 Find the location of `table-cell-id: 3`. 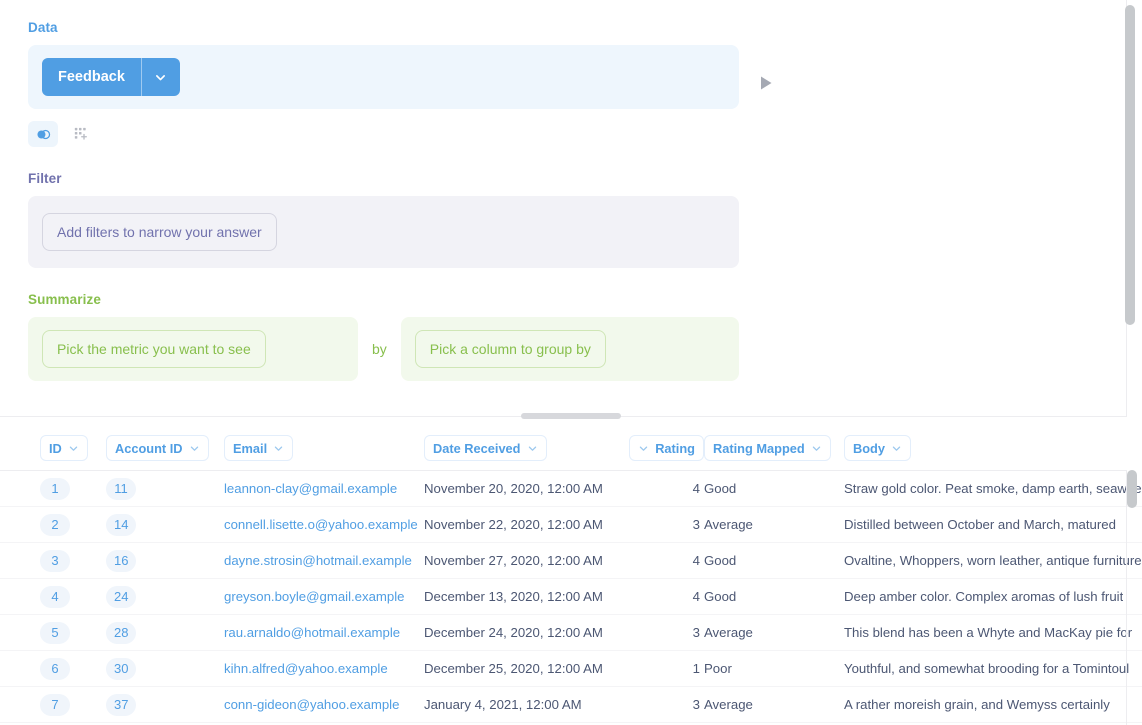

table-cell-id: 3 is located at coordinates (73, 560).